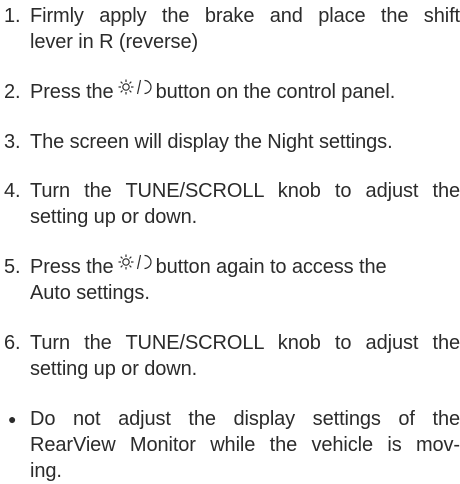 The image size is (460, 484). I want to click on step-line: Auto settings., so click(90, 293).